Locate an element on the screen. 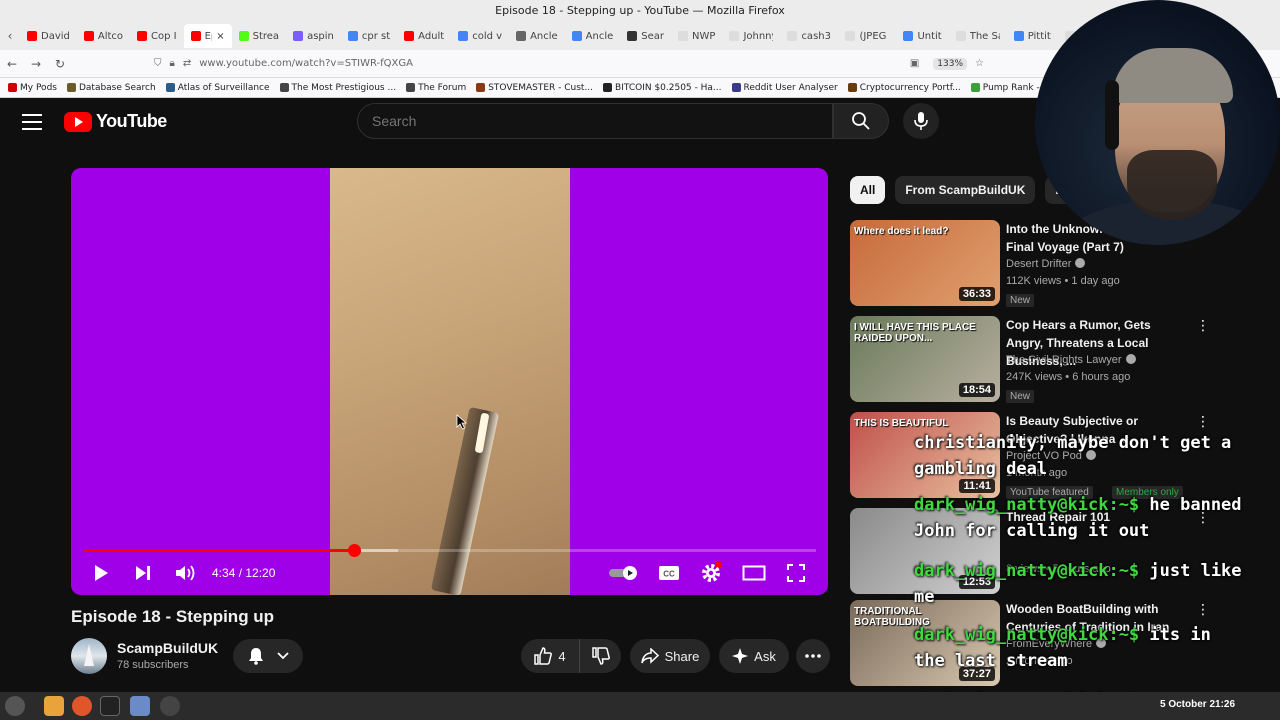 This screenshot has width=1280, height=720. captions-button: CC is located at coordinates (669, 573).